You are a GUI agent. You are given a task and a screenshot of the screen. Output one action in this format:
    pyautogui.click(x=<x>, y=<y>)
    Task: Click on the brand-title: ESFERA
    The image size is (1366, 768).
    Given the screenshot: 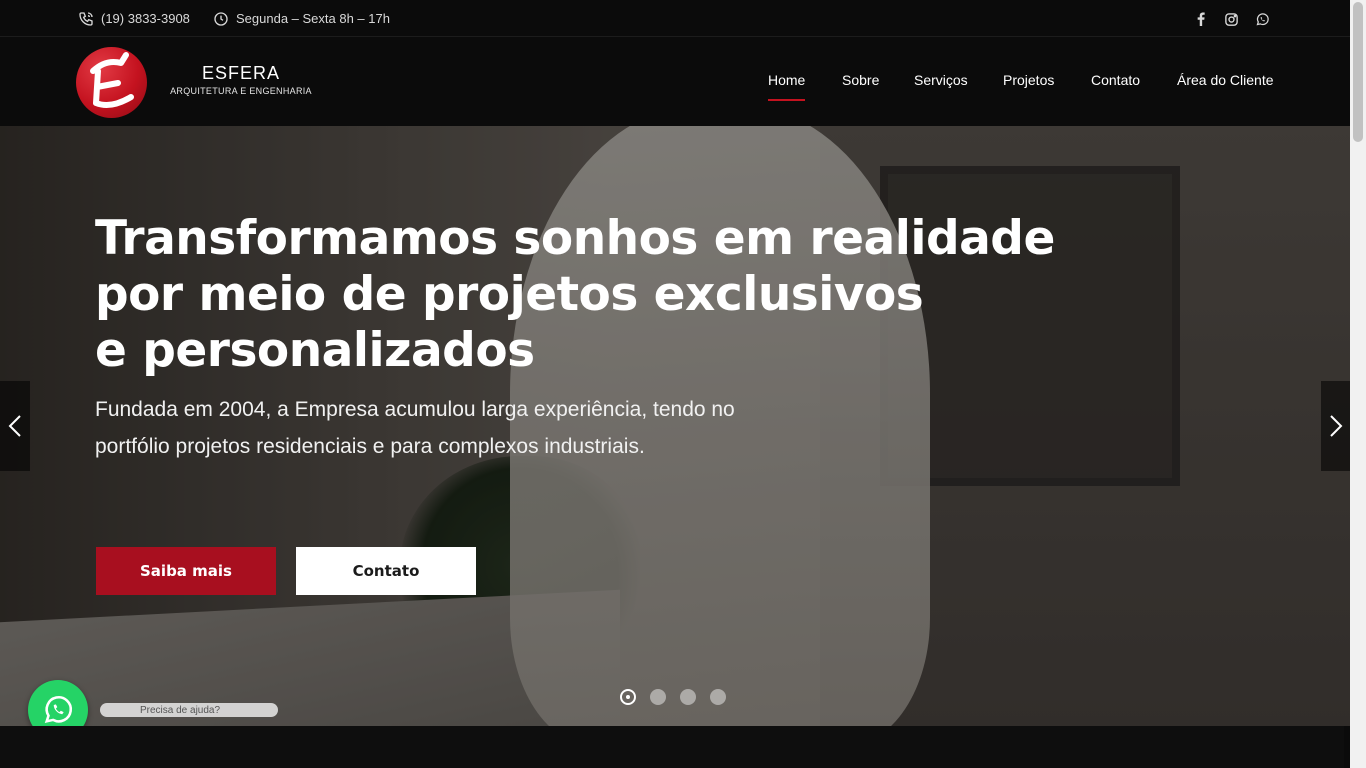 What is the action you would take?
    pyautogui.click(x=241, y=73)
    